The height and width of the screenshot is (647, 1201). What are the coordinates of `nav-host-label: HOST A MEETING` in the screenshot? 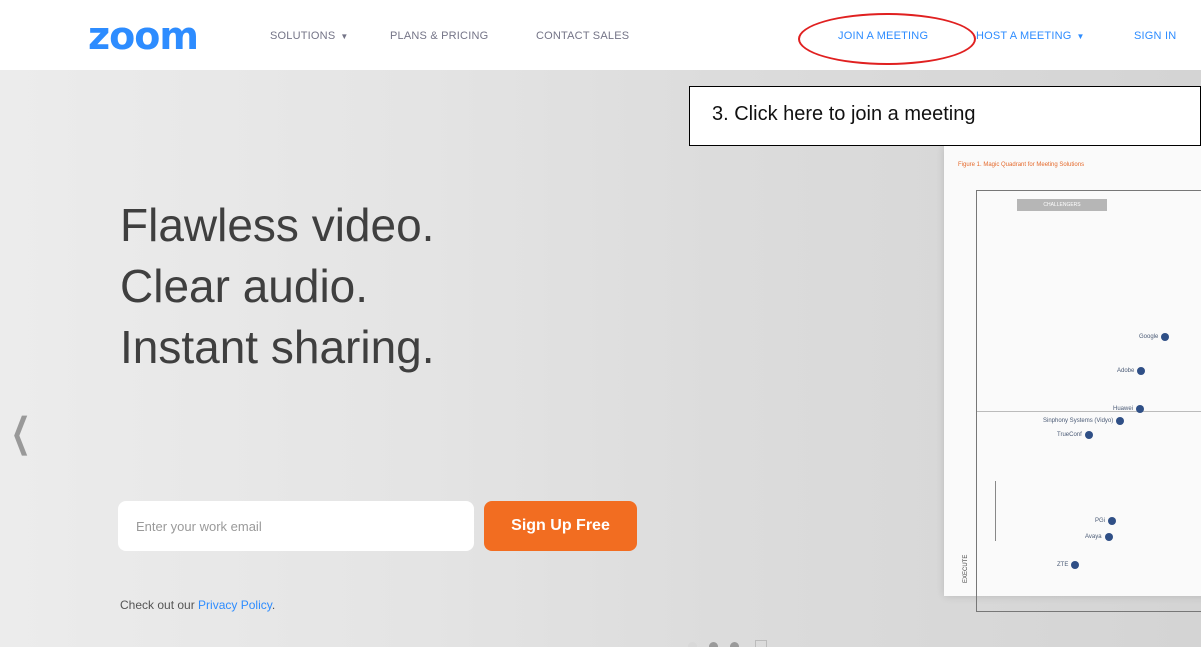 It's located at (1024, 36).